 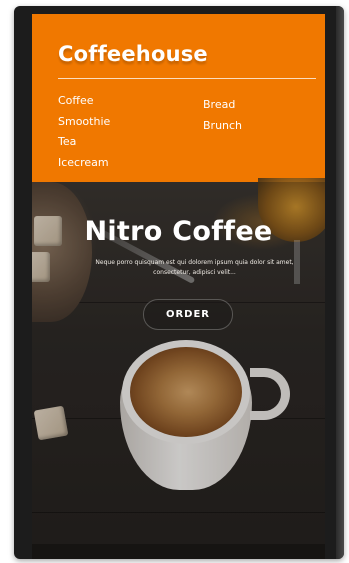 What do you see at coordinates (84, 132) in the screenshot?
I see `menu-column-left: Coffee Smoothie Tea Icecream` at bounding box center [84, 132].